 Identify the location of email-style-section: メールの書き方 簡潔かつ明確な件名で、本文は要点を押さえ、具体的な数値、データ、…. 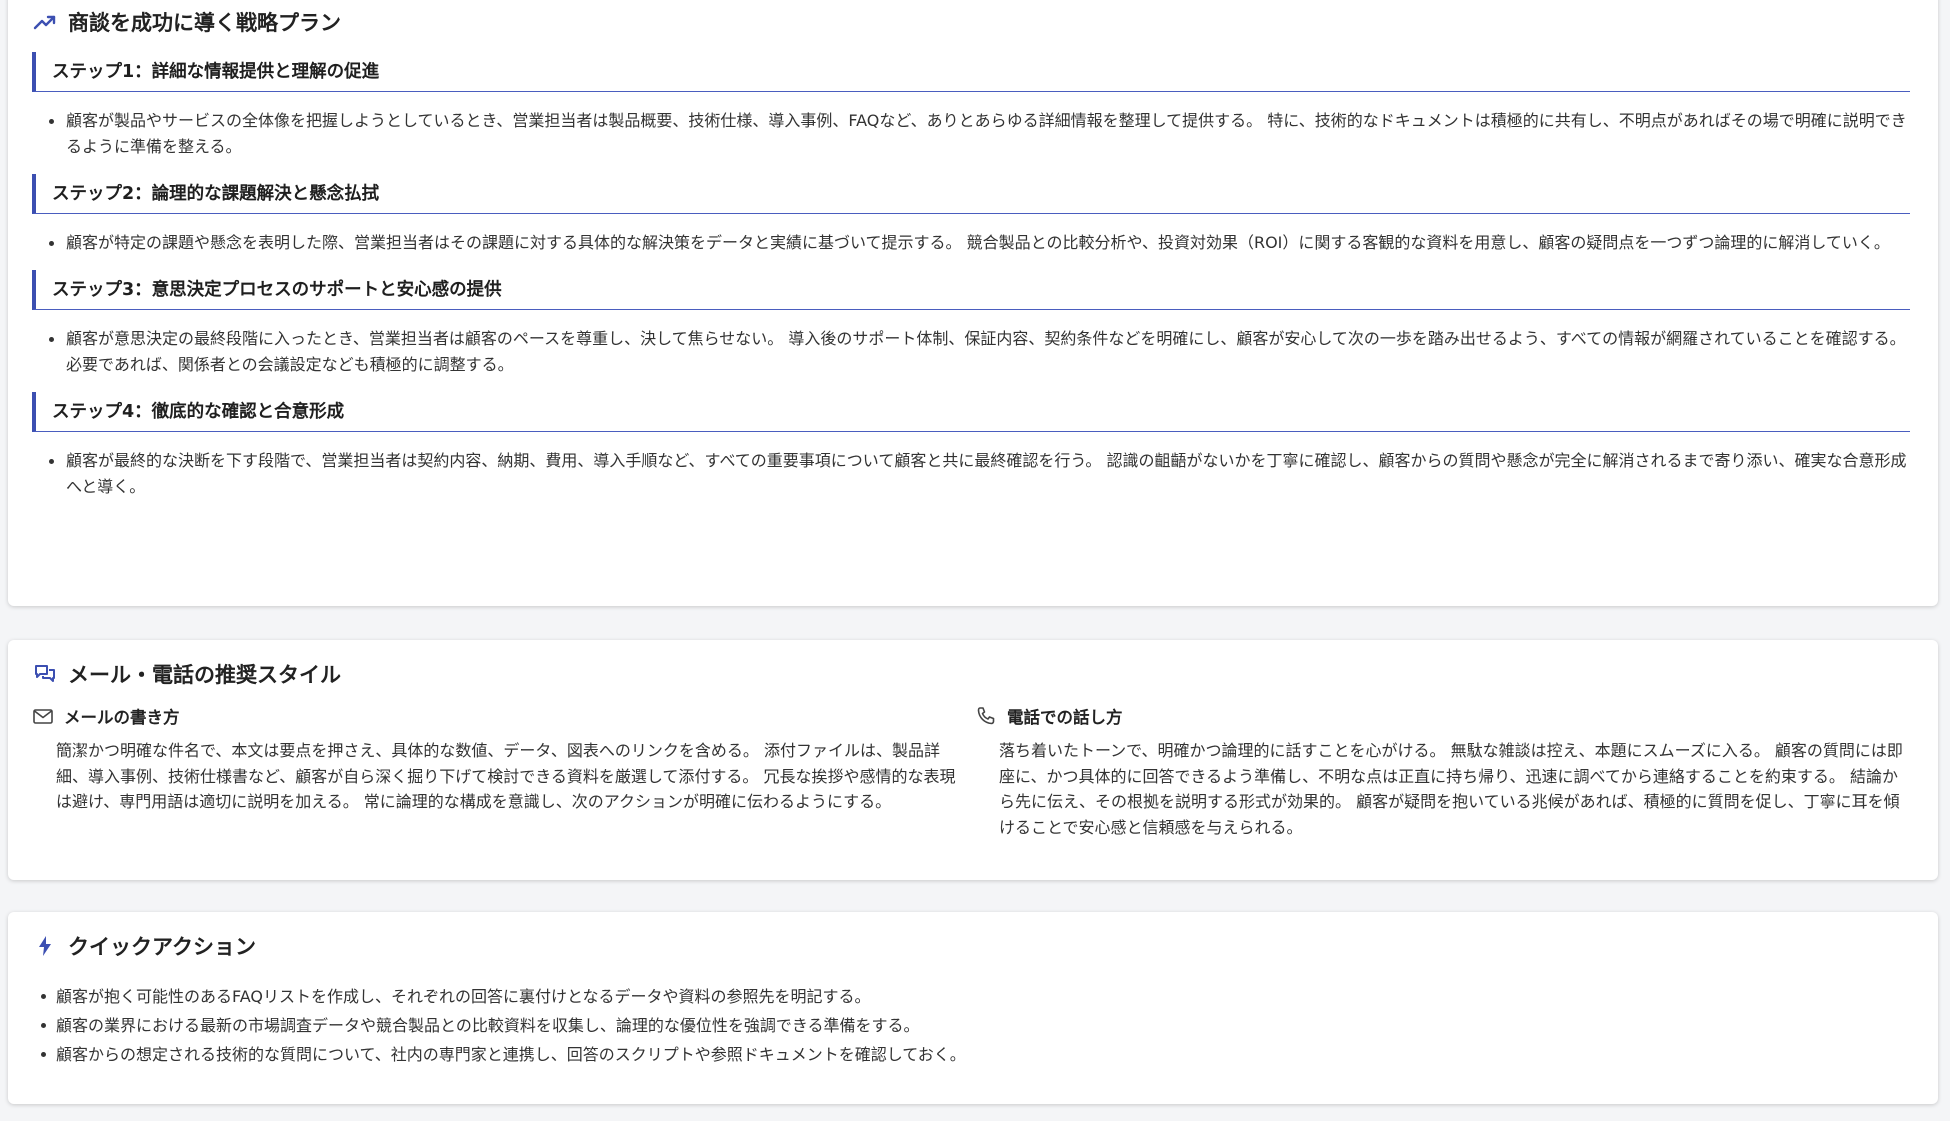
(501, 771).